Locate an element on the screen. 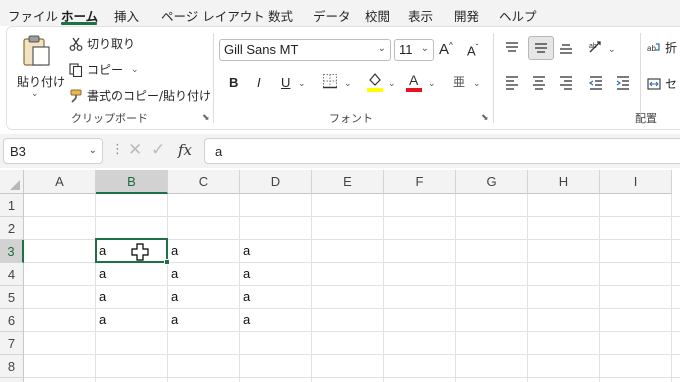 Image resolution: width=680 pixels, height=382 pixels. row-header-6: 6 is located at coordinates (12, 320).